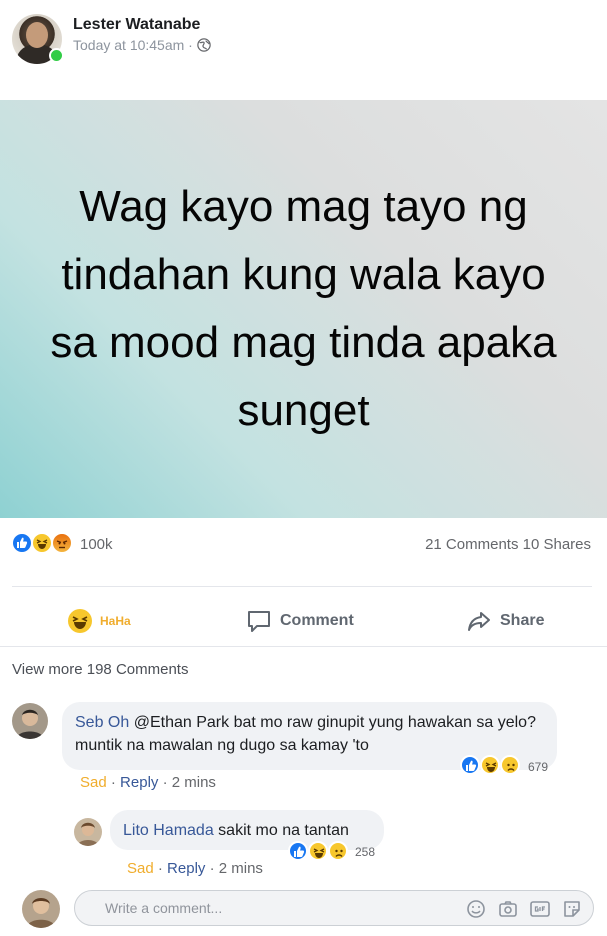  I want to click on reaction-count: 100k, so click(96, 544).